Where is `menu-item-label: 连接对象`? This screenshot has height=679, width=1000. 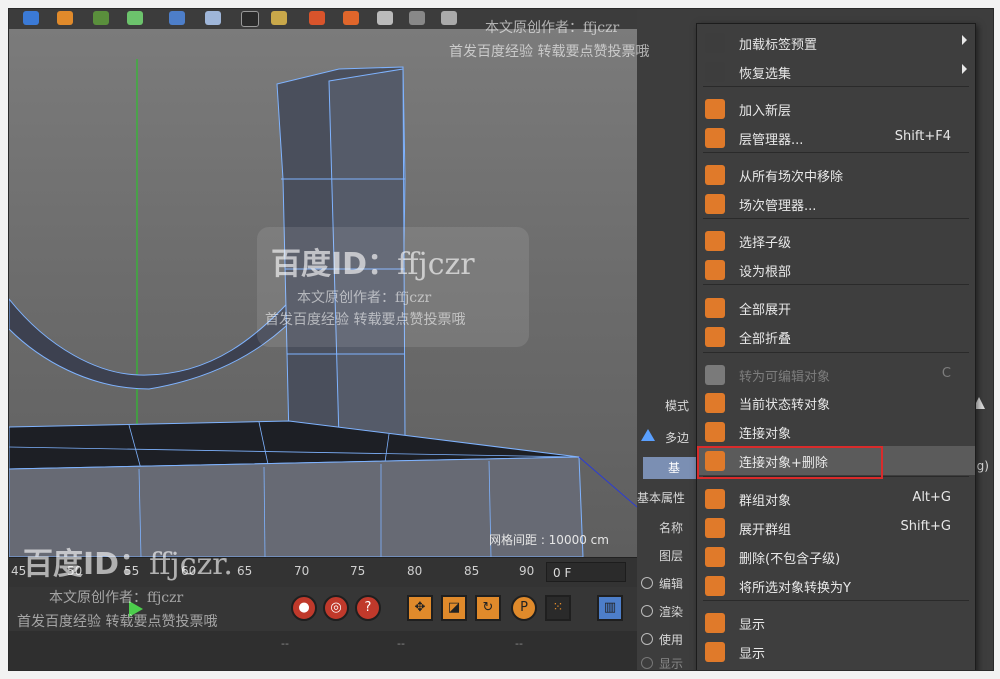 menu-item-label: 连接对象 is located at coordinates (765, 434).